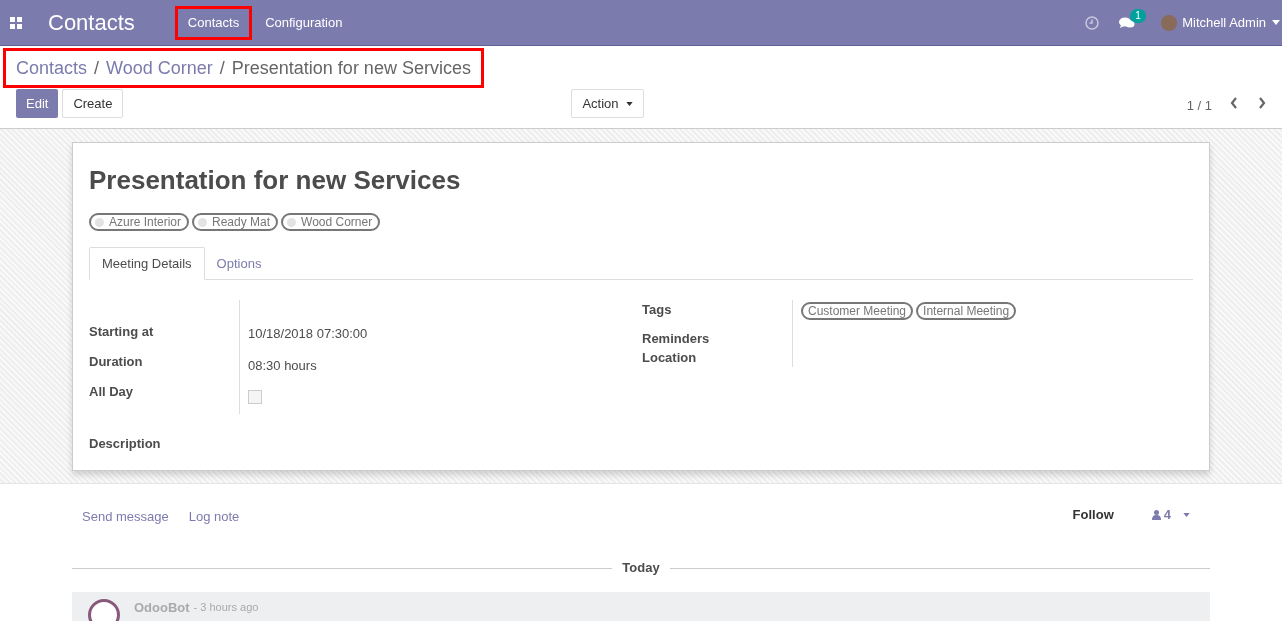 The height and width of the screenshot is (621, 1282). Describe the element at coordinates (331, 222) in the screenshot. I see `attendee-tag: Wood Corner` at that location.